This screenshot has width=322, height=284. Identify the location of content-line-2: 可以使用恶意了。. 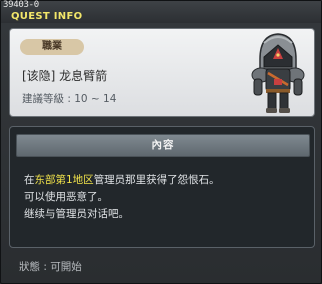
(66, 197).